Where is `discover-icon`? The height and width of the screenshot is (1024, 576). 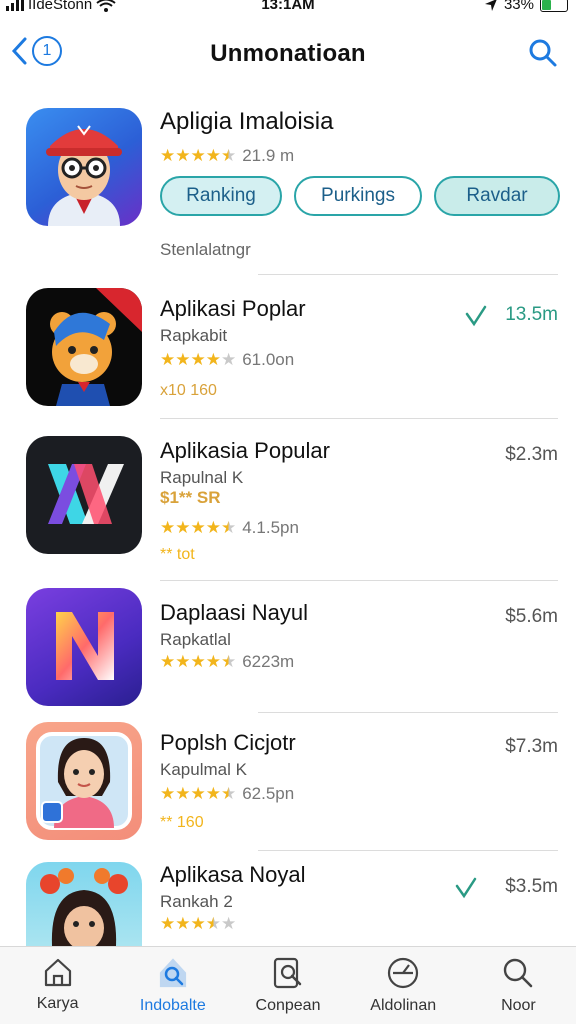 discover-icon is located at coordinates (172, 973).